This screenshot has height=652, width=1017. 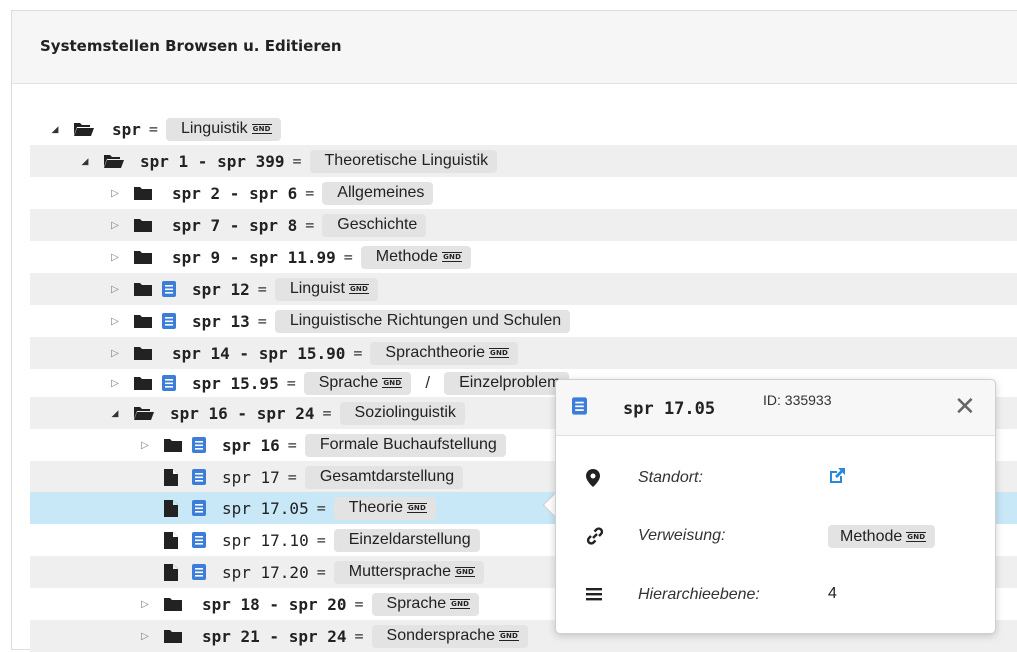 What do you see at coordinates (837, 478) in the screenshot?
I see `external-link-icon` at bounding box center [837, 478].